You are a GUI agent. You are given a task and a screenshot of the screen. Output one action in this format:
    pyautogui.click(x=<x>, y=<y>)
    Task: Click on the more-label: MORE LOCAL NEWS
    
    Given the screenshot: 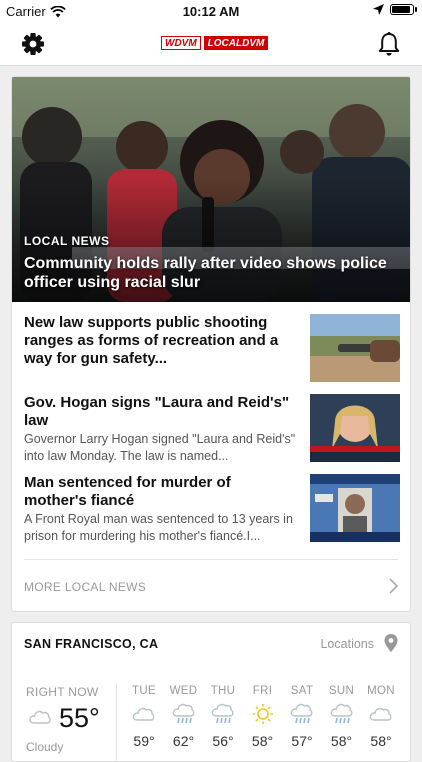 What is the action you would take?
    pyautogui.click(x=85, y=587)
    